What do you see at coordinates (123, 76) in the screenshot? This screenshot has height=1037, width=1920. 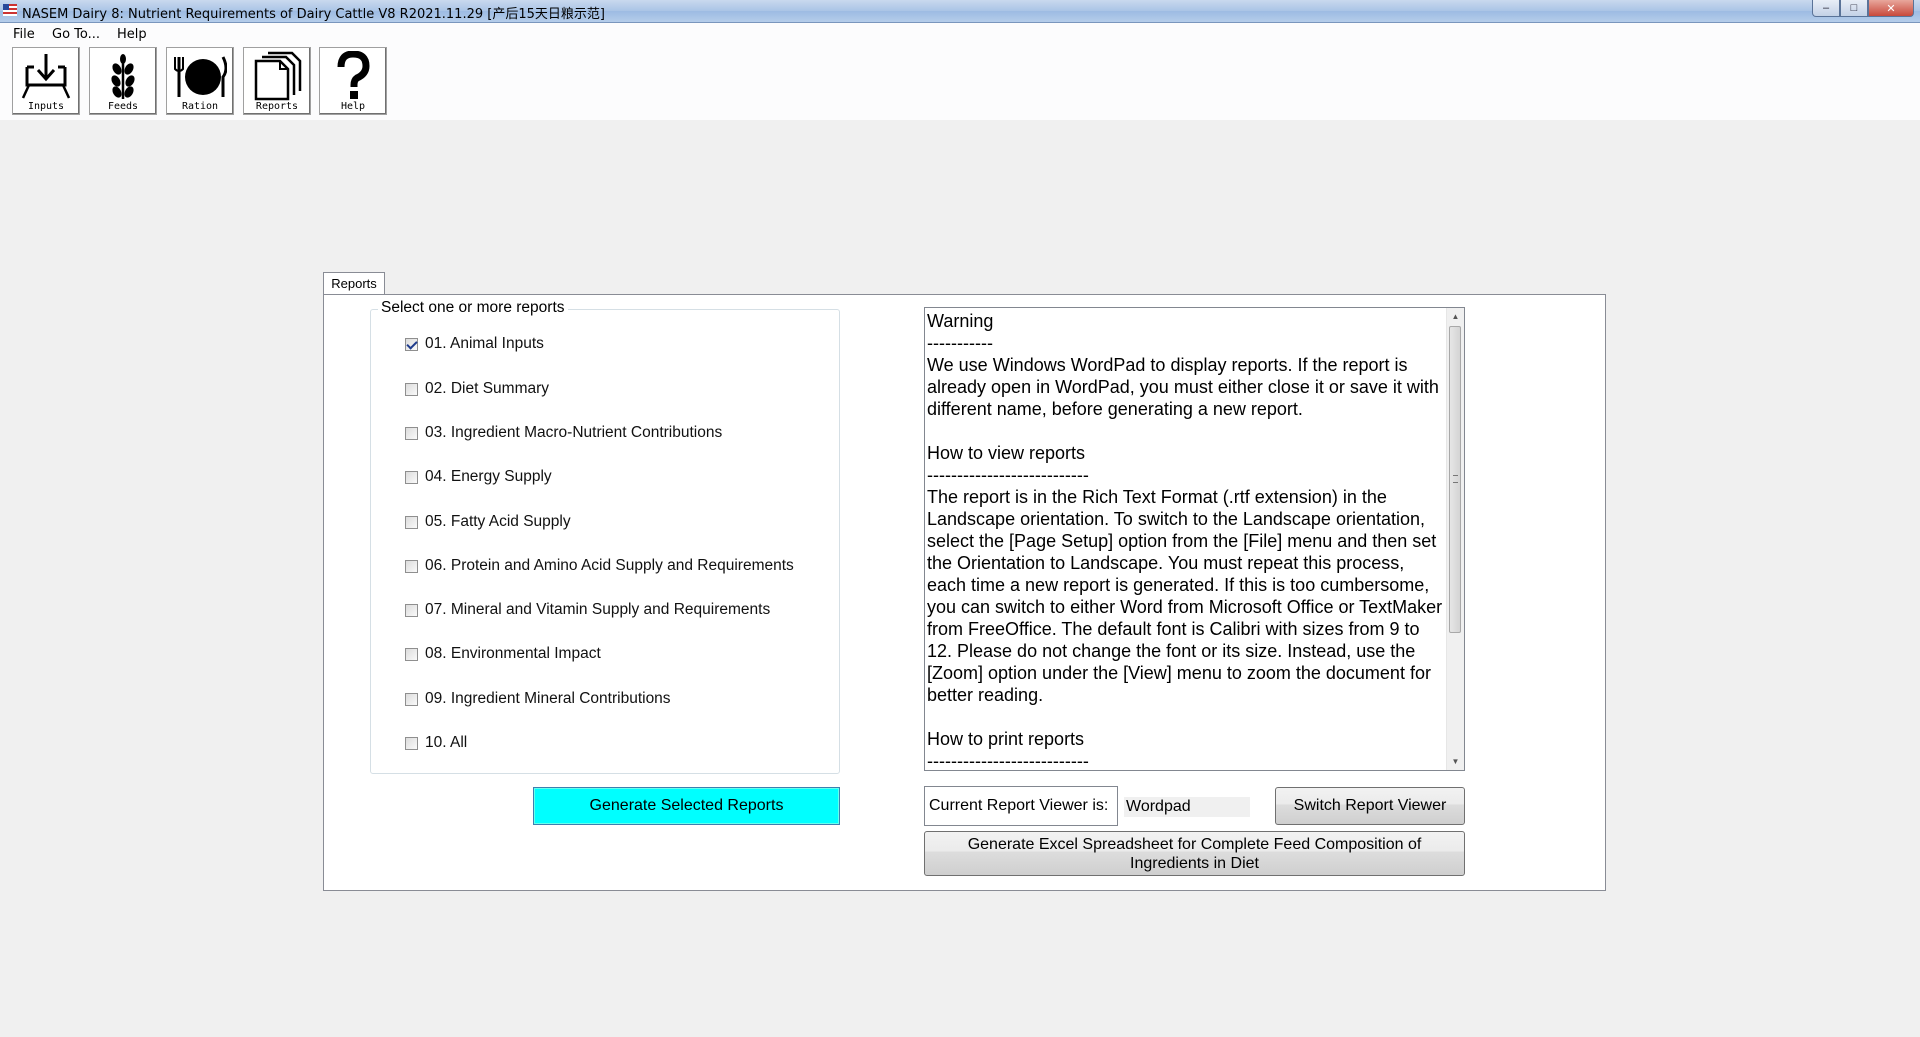 I see `feeds-icon` at bounding box center [123, 76].